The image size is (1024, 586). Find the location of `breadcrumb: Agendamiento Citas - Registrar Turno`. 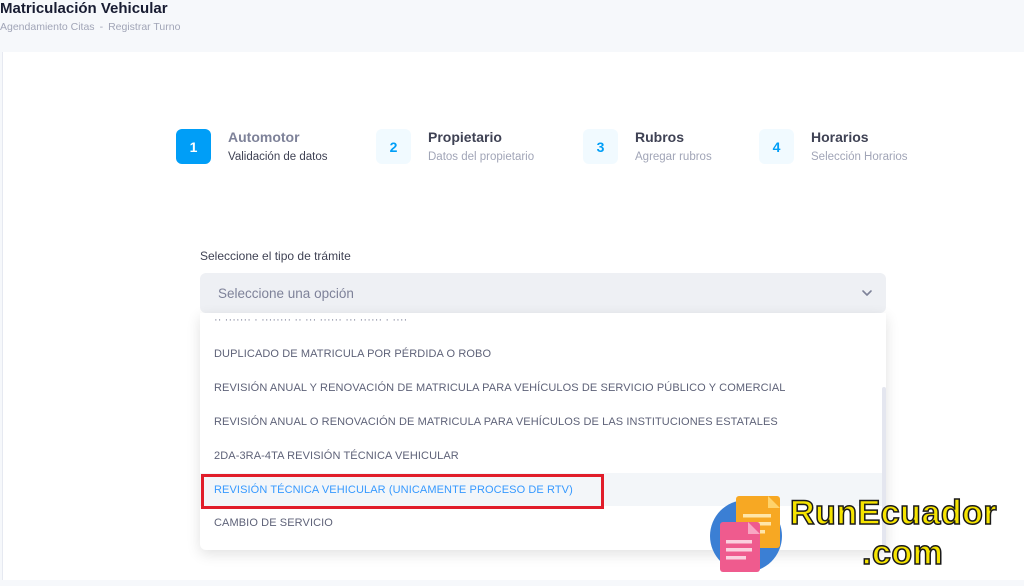

breadcrumb: Agendamiento Citas - Registrar Turno is located at coordinates (90, 27).